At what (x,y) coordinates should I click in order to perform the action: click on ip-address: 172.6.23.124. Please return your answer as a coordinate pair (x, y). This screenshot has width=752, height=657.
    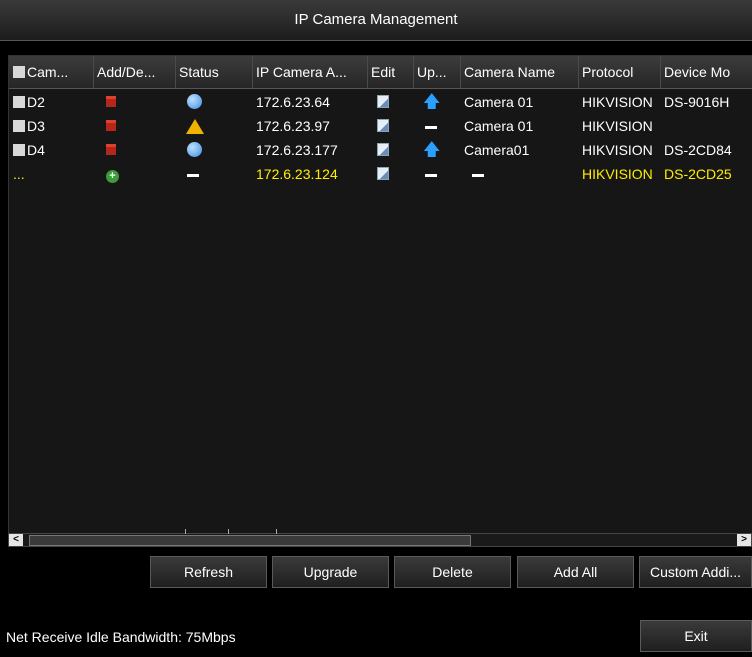
    Looking at the image, I should click on (297, 174).